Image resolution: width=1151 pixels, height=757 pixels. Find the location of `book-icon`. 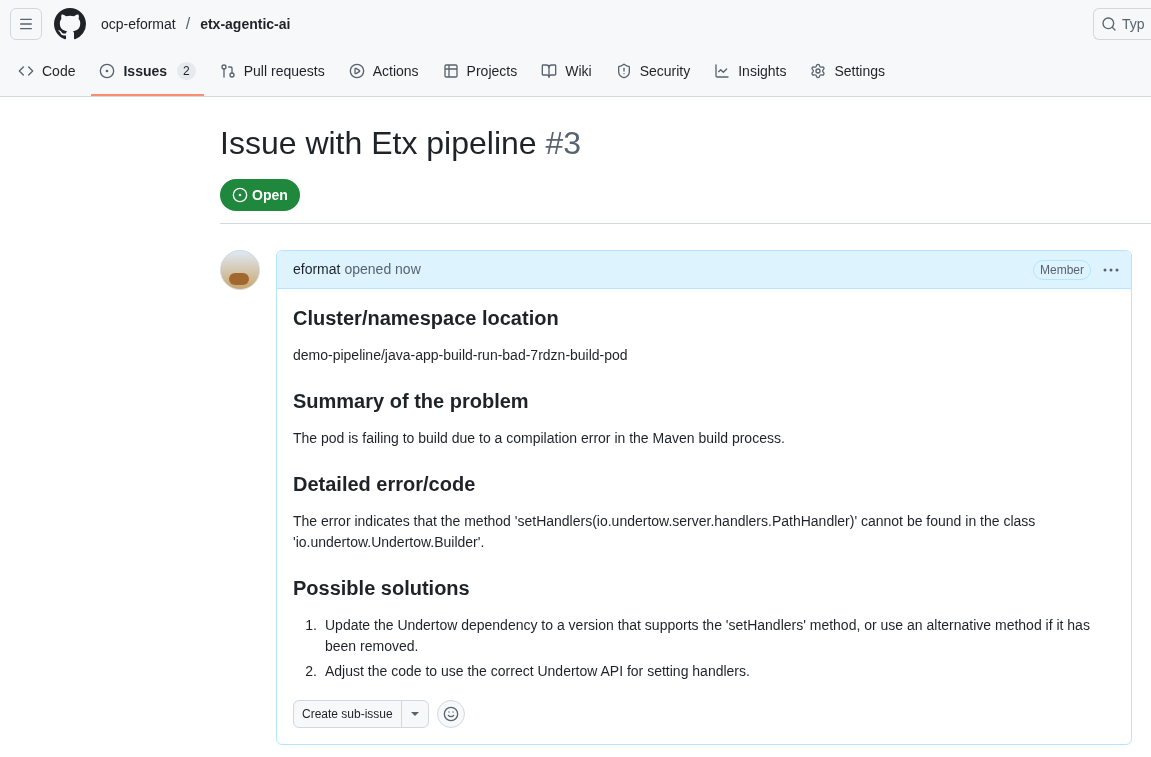

book-icon is located at coordinates (549, 71).